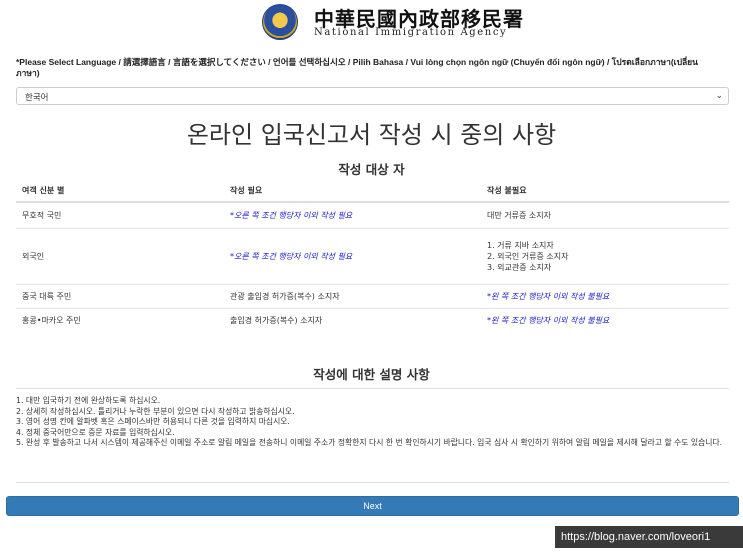 The height and width of the screenshot is (552, 743). What do you see at coordinates (372, 506) in the screenshot?
I see `next-button: Next` at bounding box center [372, 506].